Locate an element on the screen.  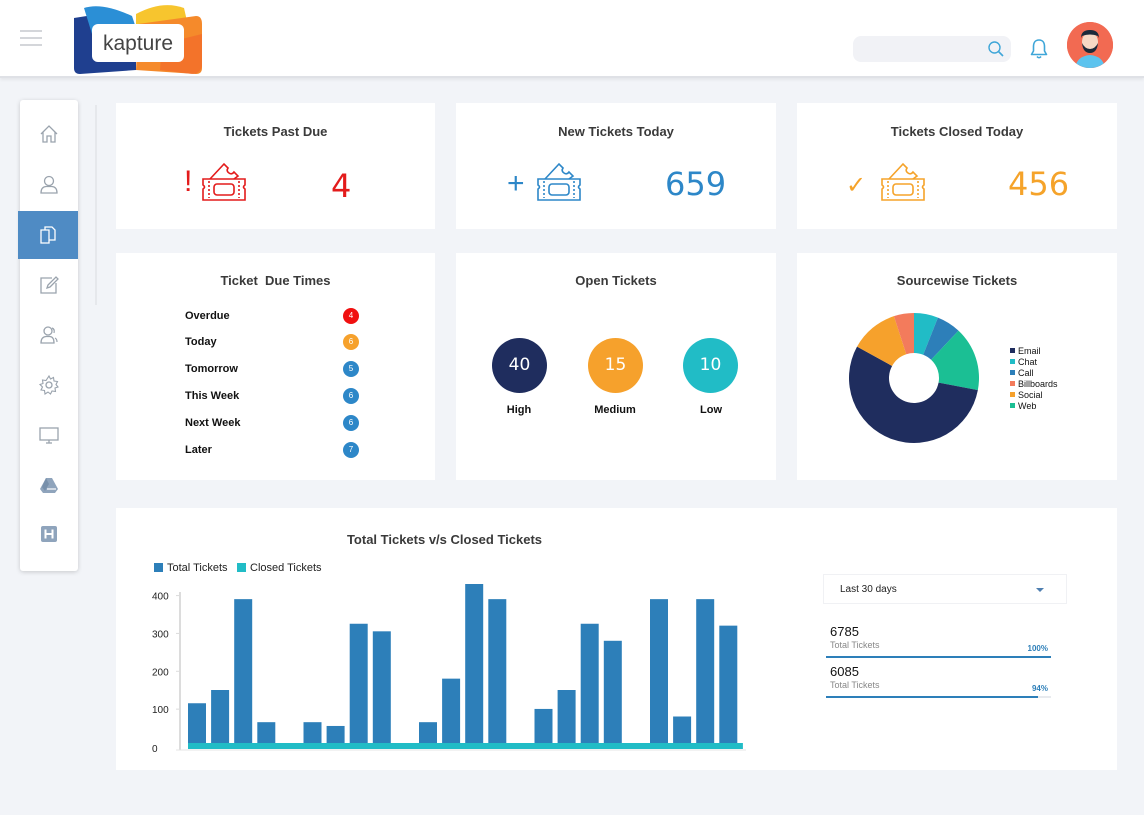
card-open-tickets: Open Tickets 40 High 15 Medium 10 Low is located at coordinates (616, 366).